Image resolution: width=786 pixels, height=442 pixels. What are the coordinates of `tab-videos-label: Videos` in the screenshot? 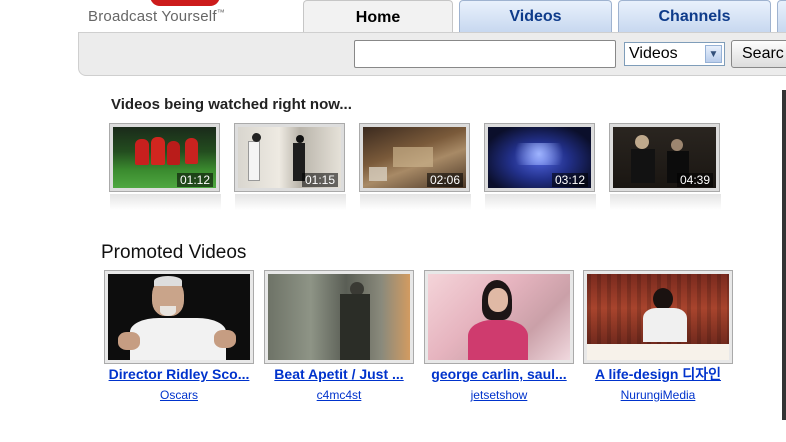 It's located at (535, 16).